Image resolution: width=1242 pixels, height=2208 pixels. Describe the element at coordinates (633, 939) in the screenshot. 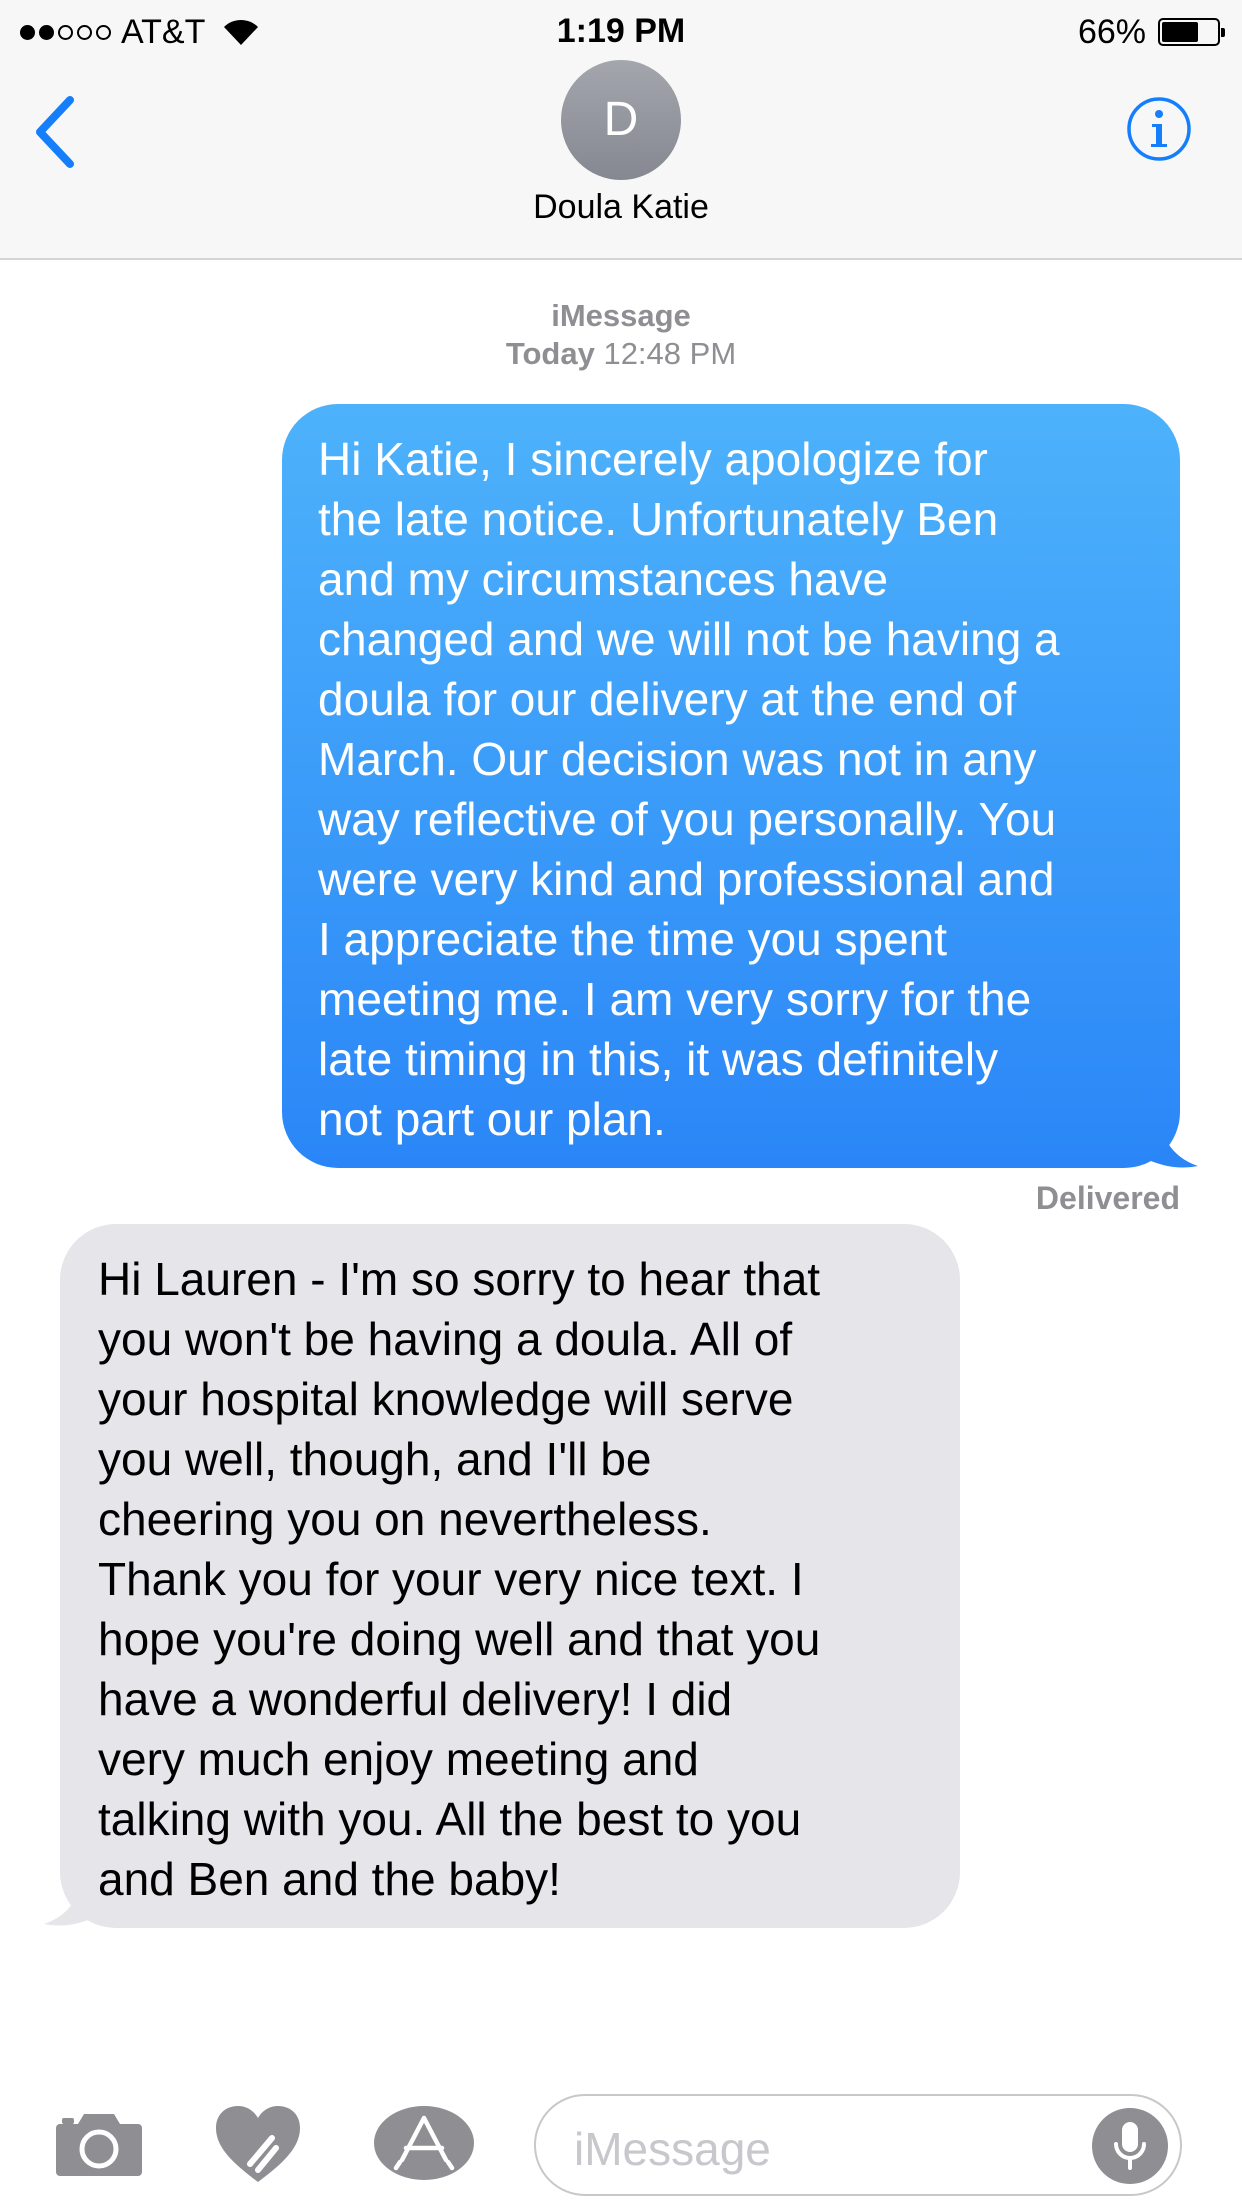

I see `message-line: I appreciate the time you spent` at that location.